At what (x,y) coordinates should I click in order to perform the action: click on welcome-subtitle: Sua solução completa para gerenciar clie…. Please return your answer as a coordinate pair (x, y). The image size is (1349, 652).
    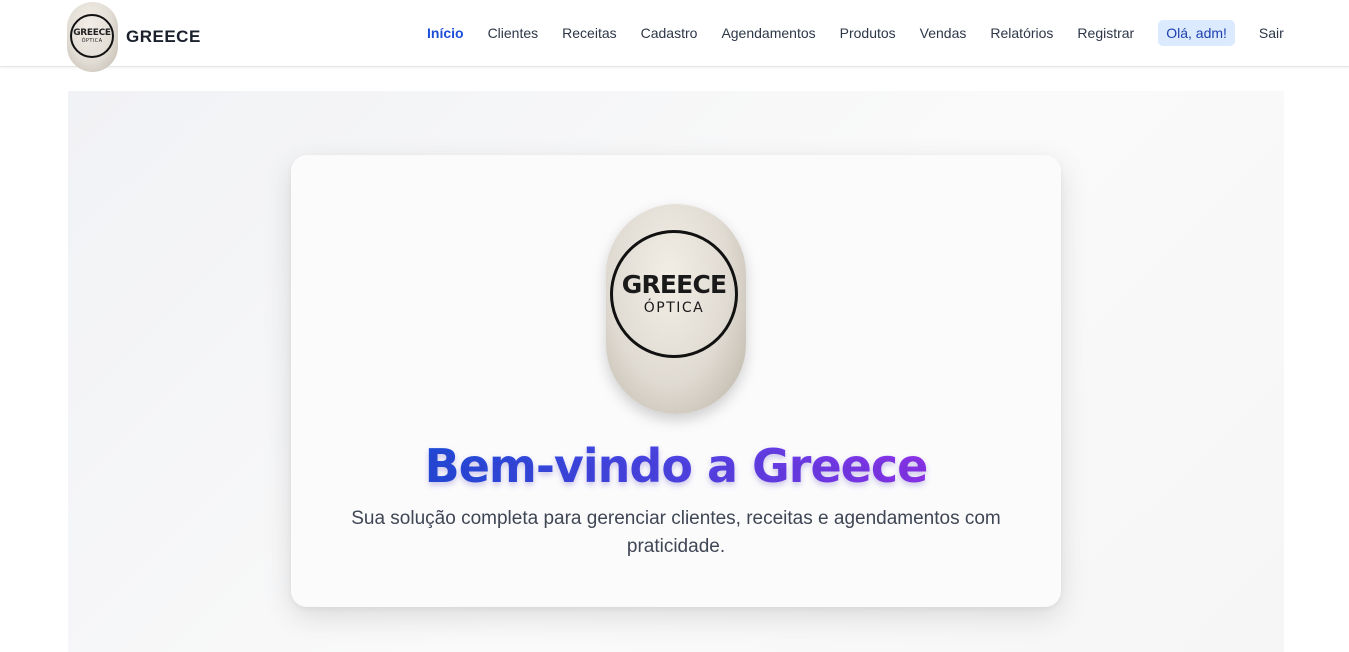
    Looking at the image, I should click on (676, 532).